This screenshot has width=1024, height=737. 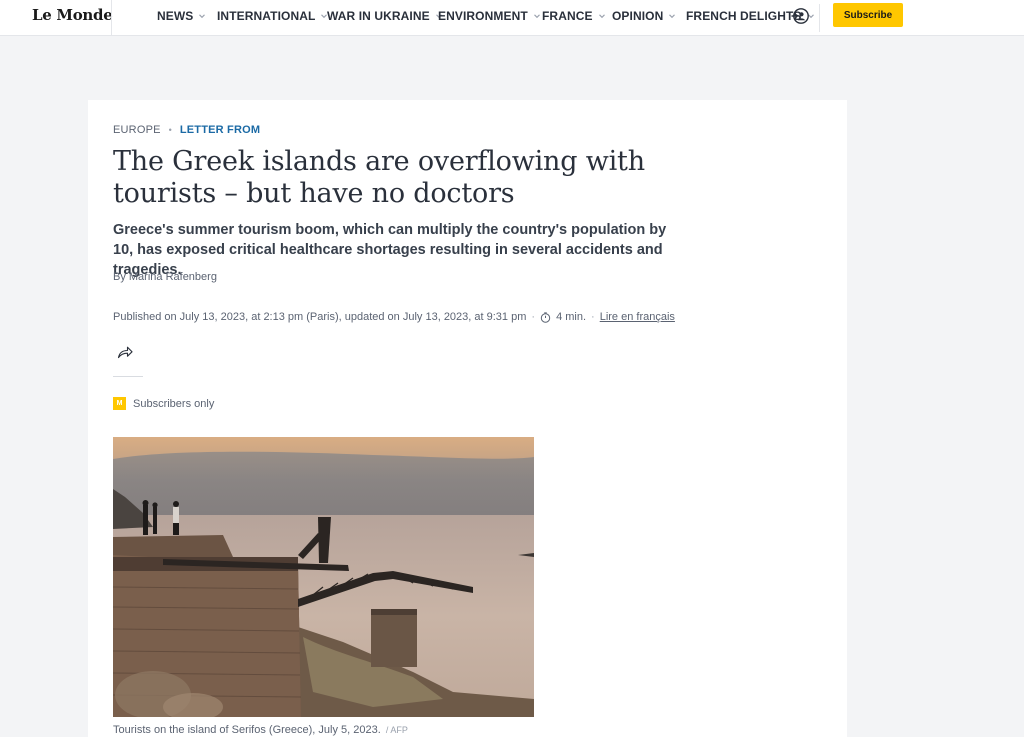 What do you see at coordinates (72, 15) in the screenshot?
I see `le-monde-logo: Le Monde` at bounding box center [72, 15].